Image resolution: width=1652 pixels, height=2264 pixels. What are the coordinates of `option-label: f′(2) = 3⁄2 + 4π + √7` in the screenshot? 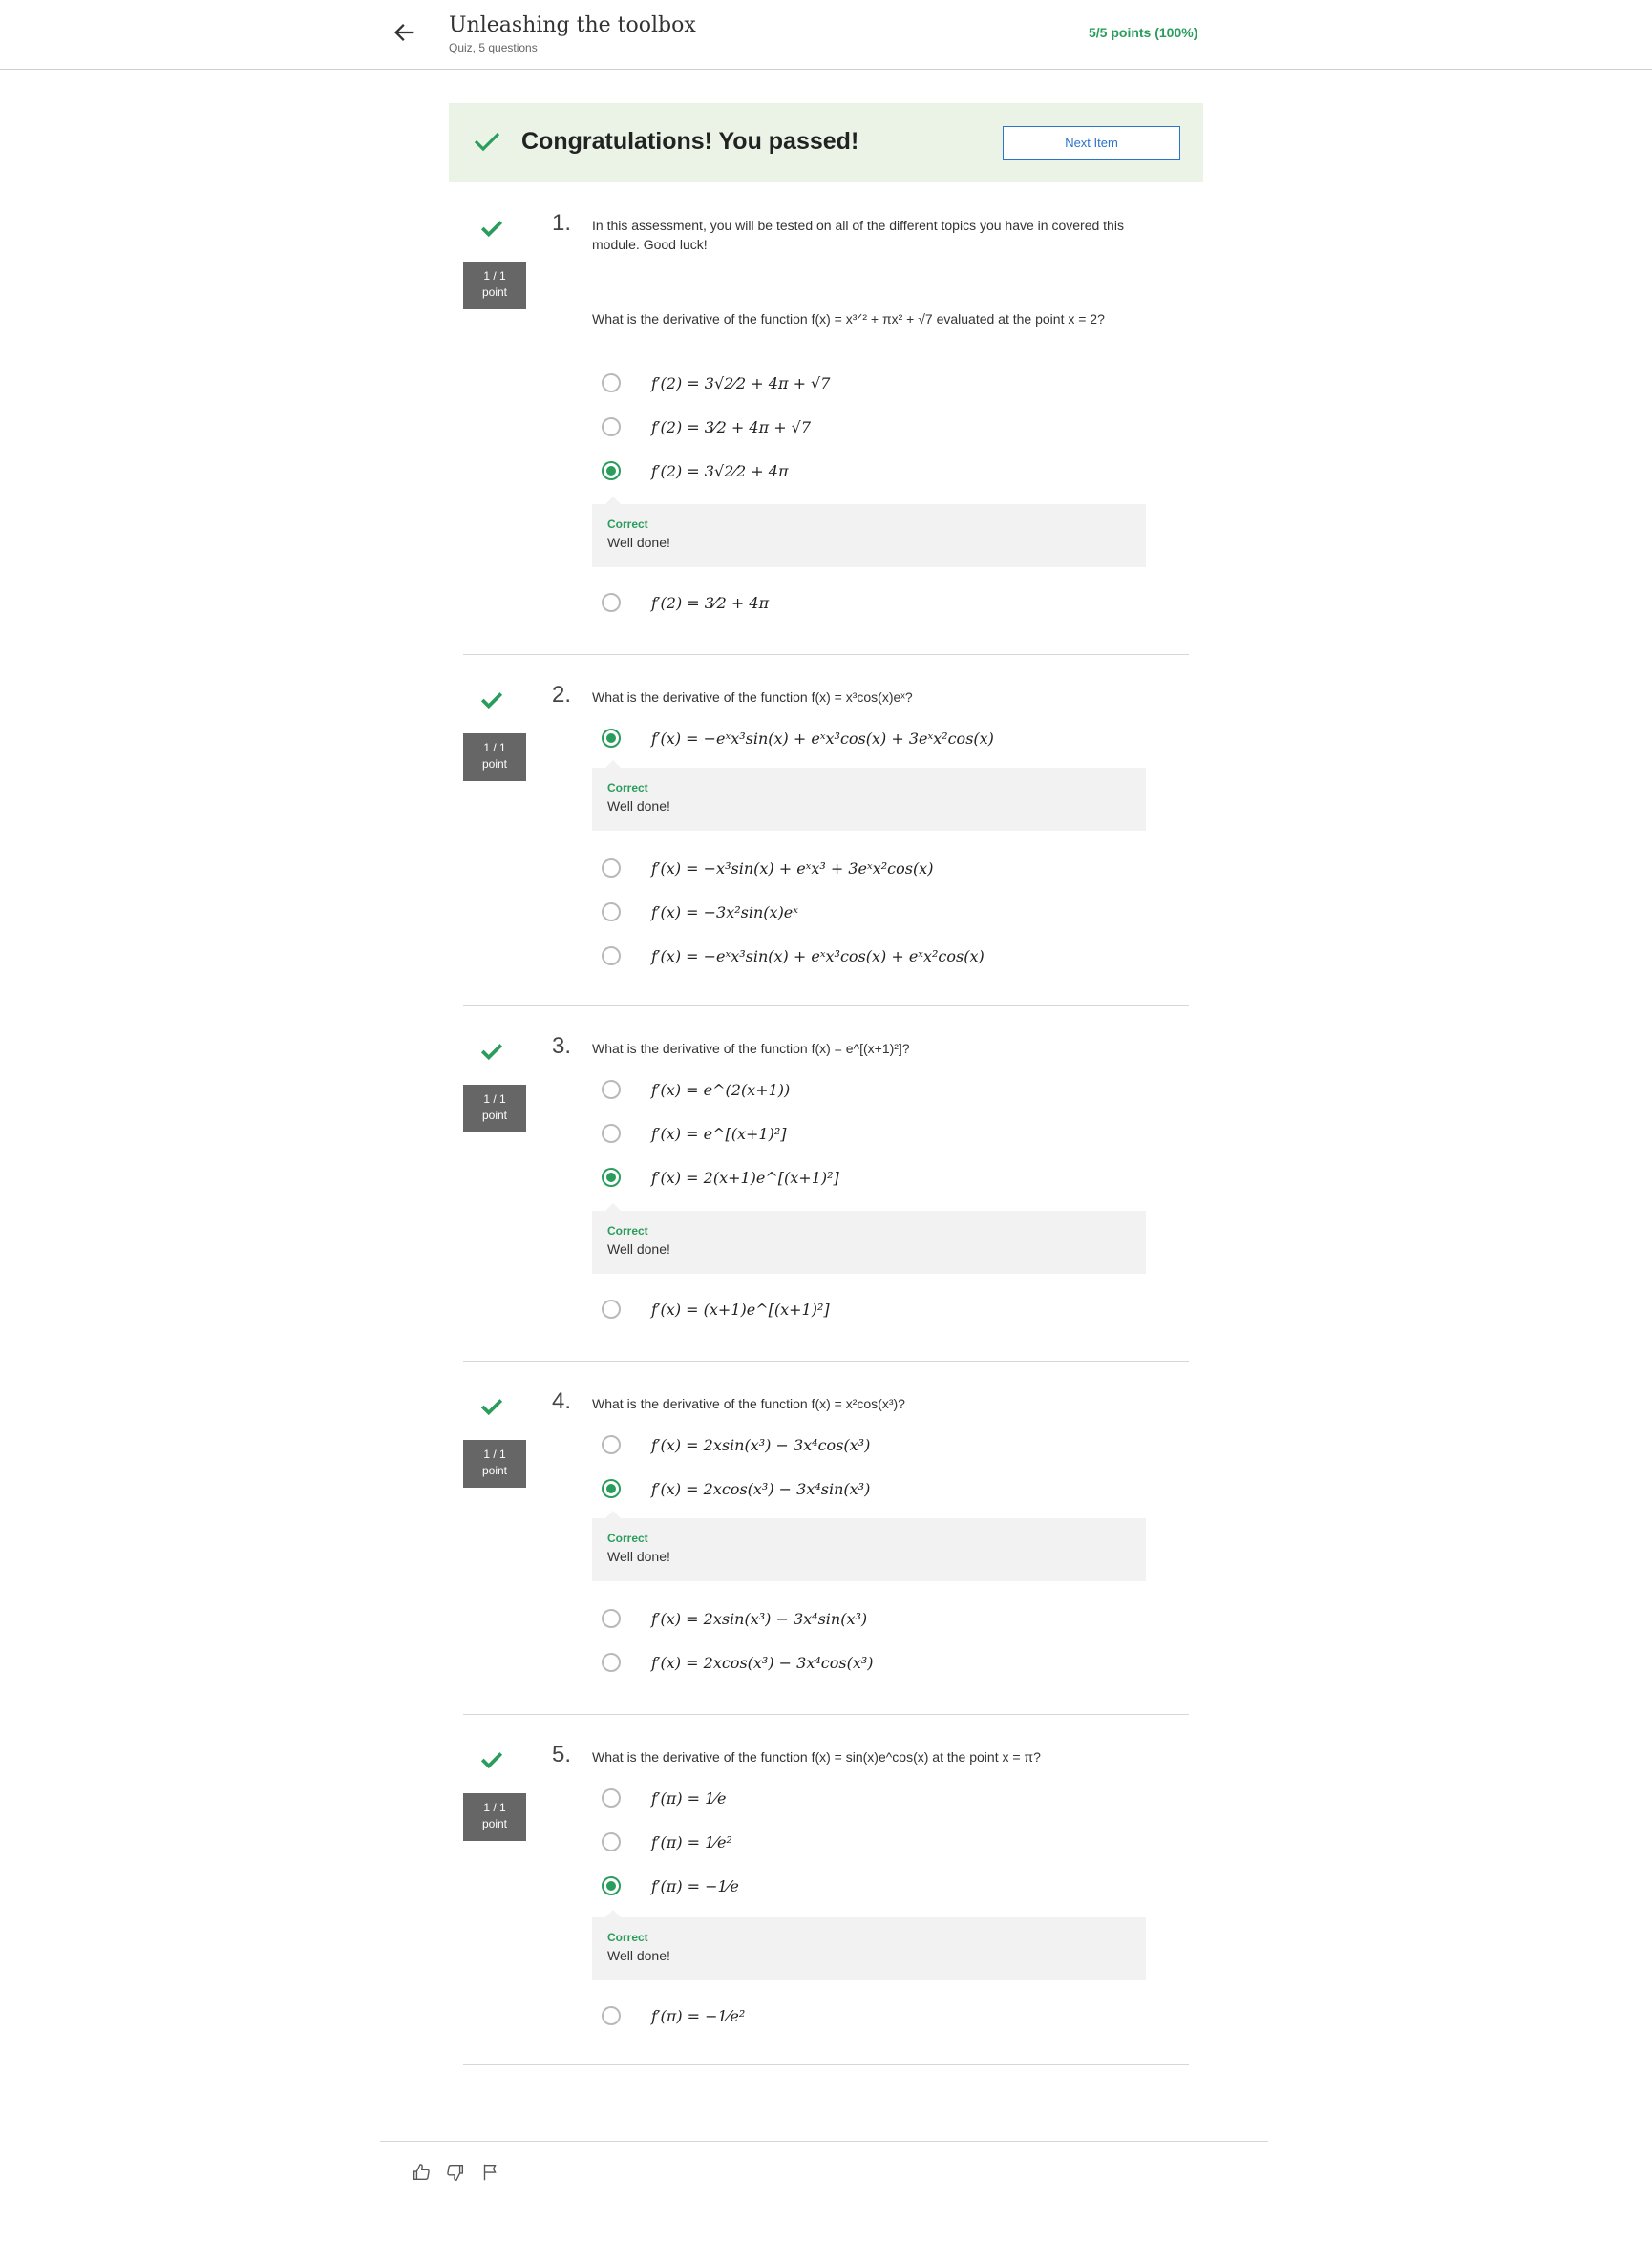 It's located at (731, 426).